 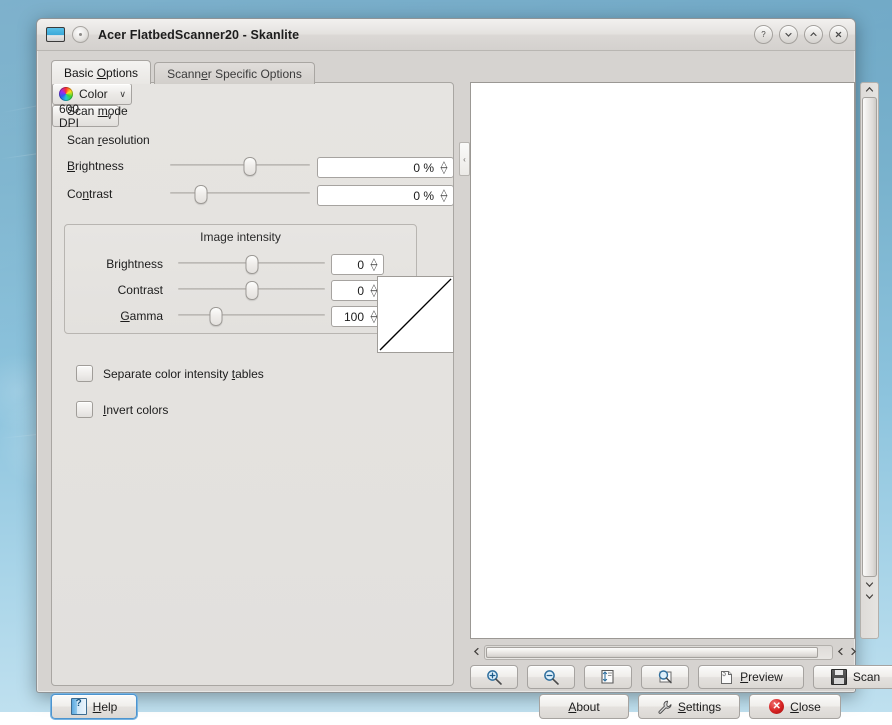 I want to click on close-button: ✕ Close, so click(x=795, y=706).